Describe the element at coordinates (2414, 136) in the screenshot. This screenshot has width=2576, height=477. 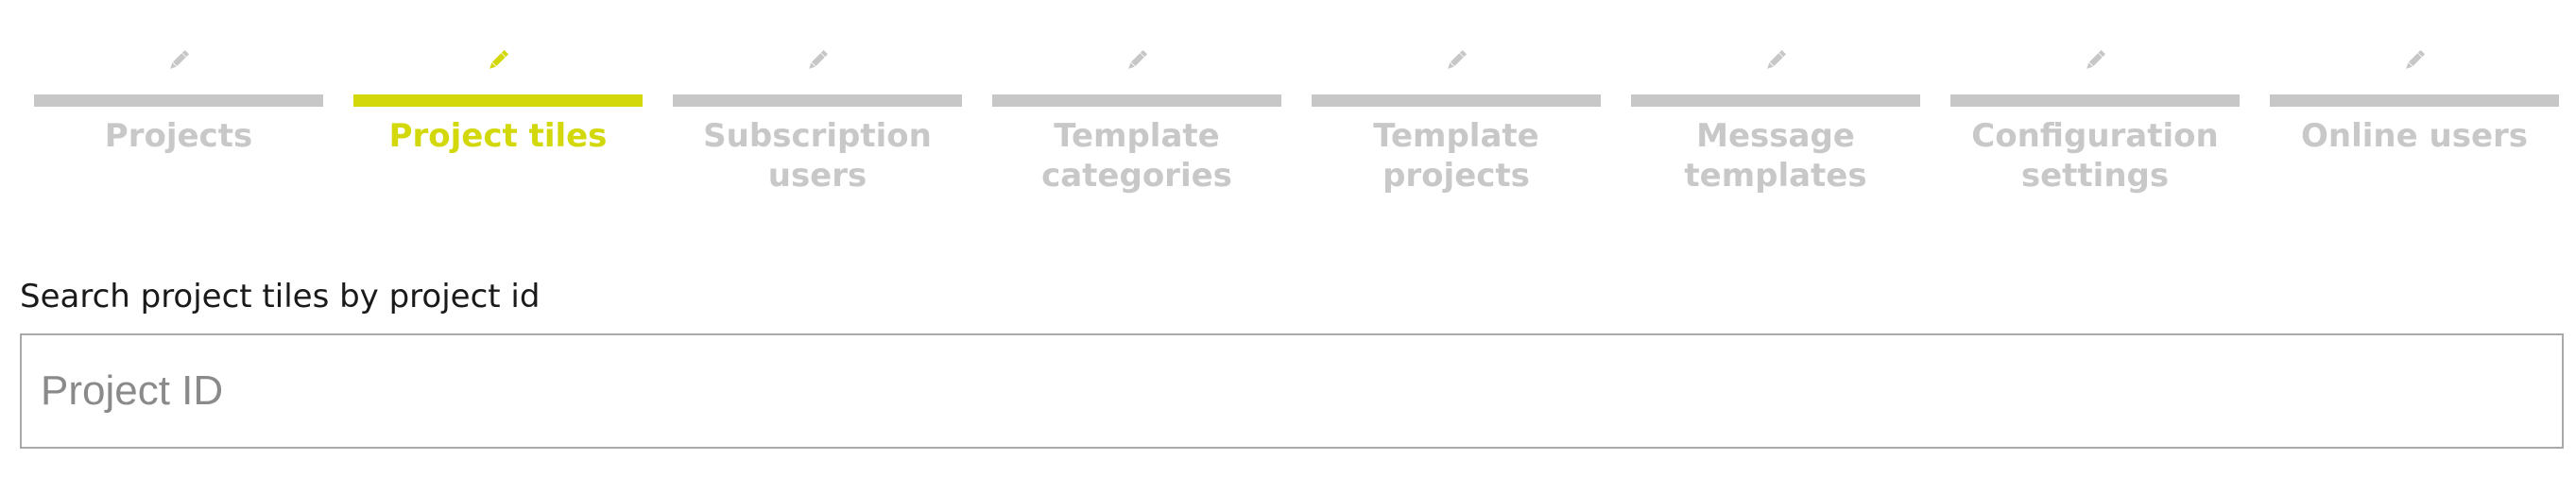
I see `tab-label: Online users` at that location.